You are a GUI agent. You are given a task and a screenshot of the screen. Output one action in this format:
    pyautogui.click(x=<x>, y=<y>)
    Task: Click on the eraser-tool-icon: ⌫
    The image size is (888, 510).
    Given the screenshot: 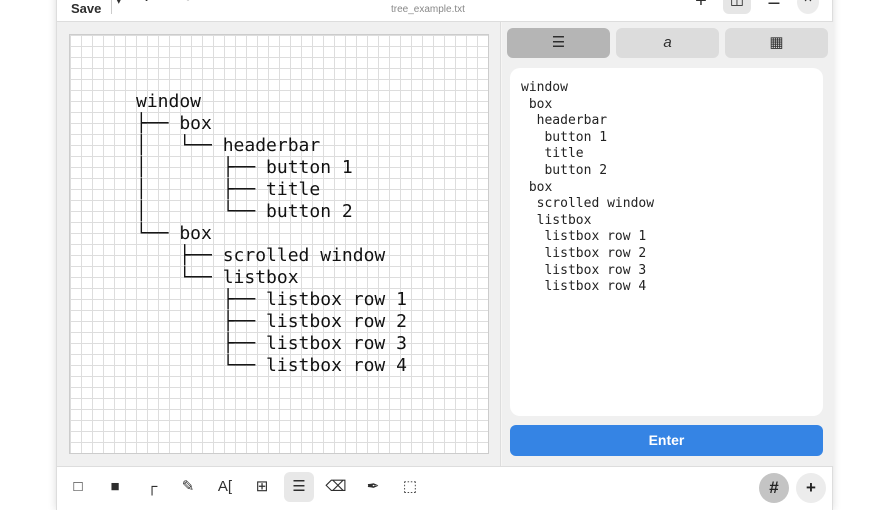 What is the action you would take?
    pyautogui.click(x=336, y=487)
    